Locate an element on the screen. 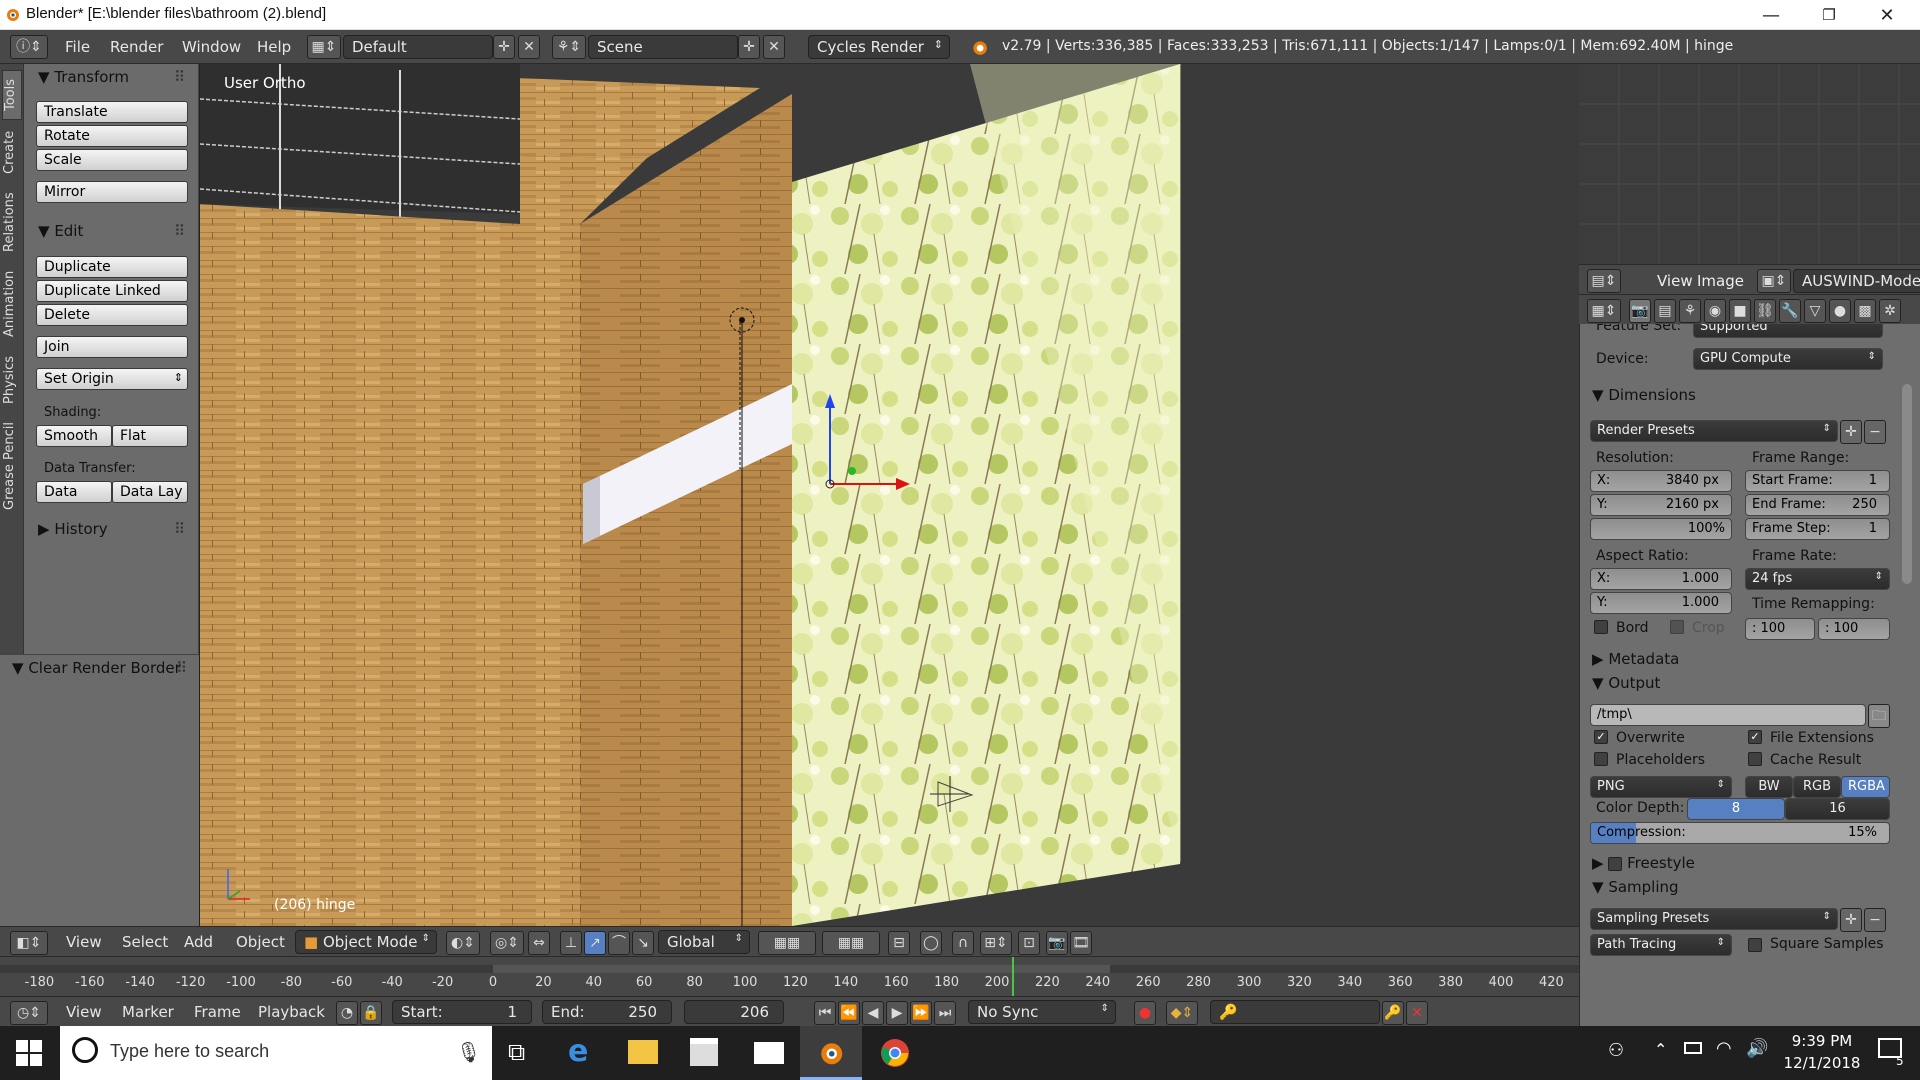 The image size is (1920, 1080). start-frame-timeline-field: Start: 1 is located at coordinates (462, 1012).